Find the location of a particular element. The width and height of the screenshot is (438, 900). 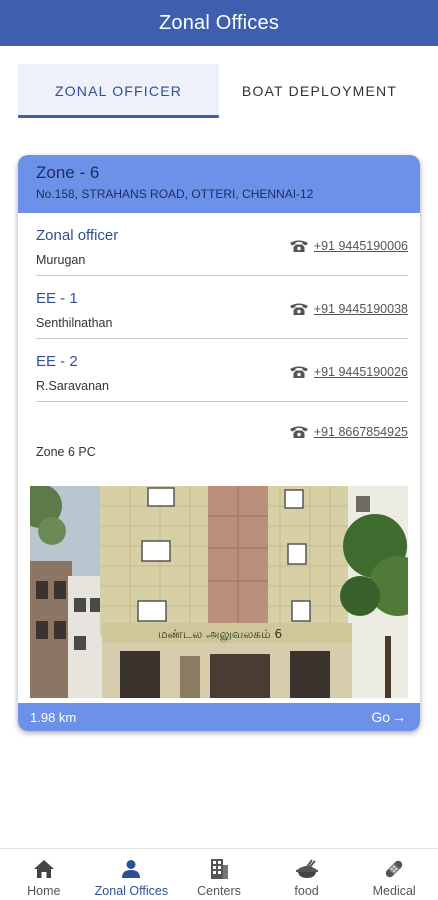

tab-label: ZONAL OFFICER is located at coordinates (118, 91).